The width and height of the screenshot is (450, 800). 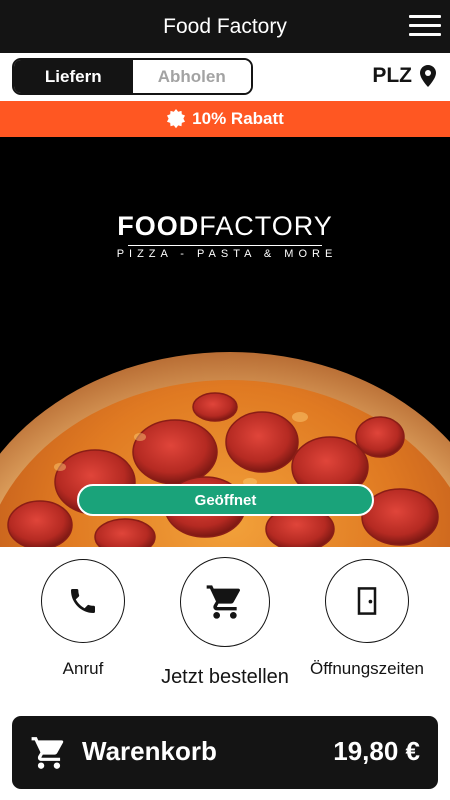 I want to click on location-pin-icon, so click(x=428, y=76).